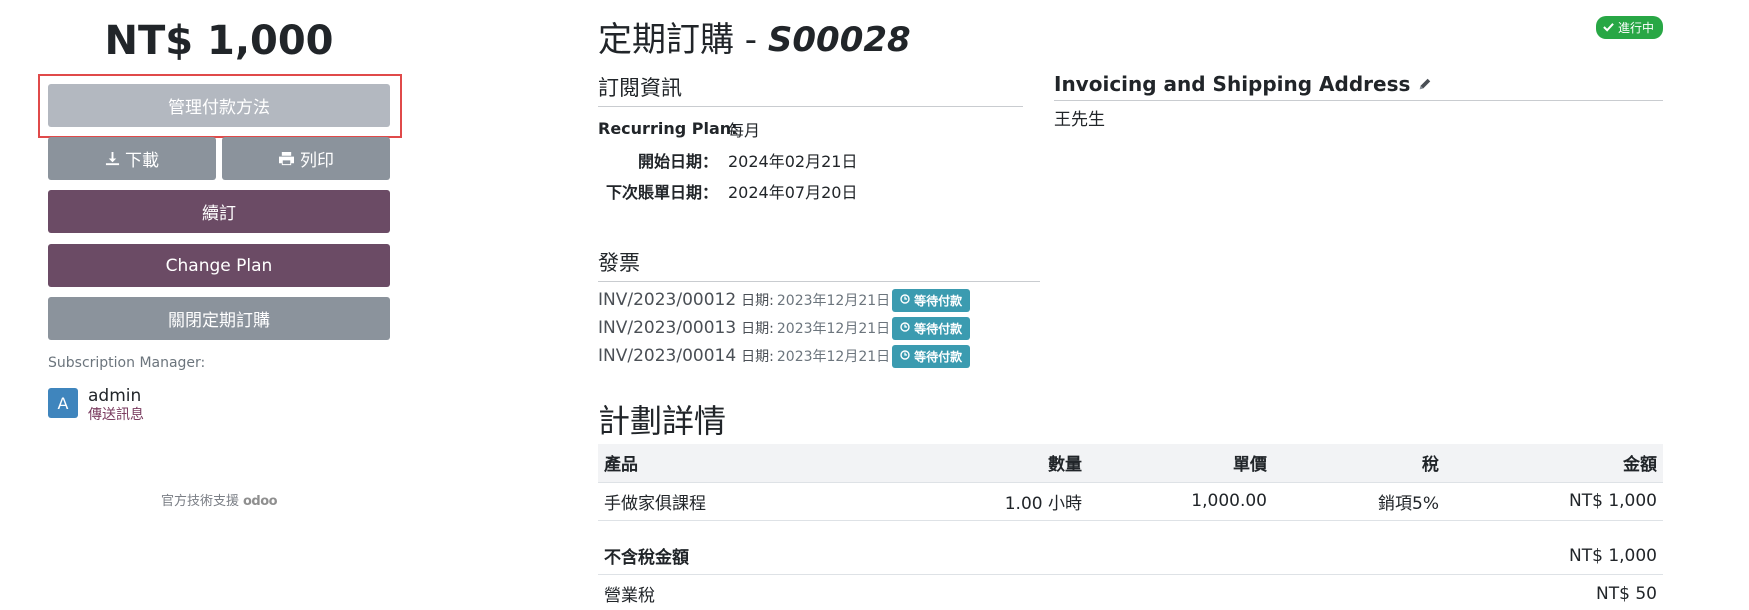  I want to click on page-title: 定期訂購 - S00028, so click(754, 36).